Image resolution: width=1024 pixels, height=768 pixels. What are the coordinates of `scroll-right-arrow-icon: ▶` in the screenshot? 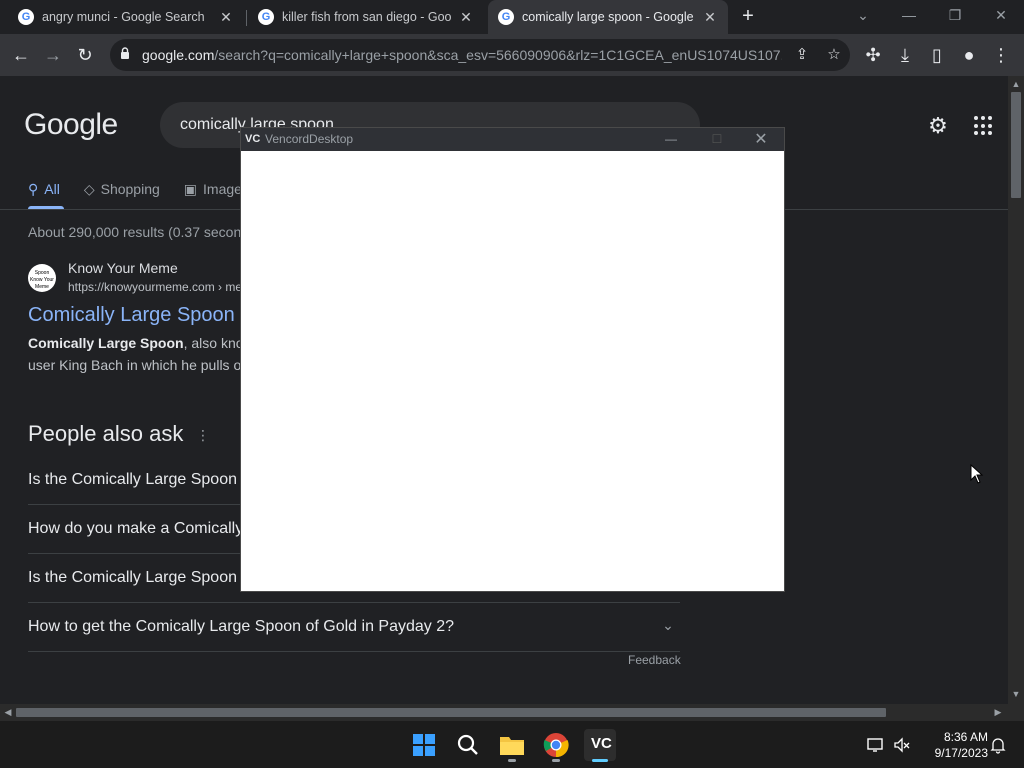 It's located at (998, 712).